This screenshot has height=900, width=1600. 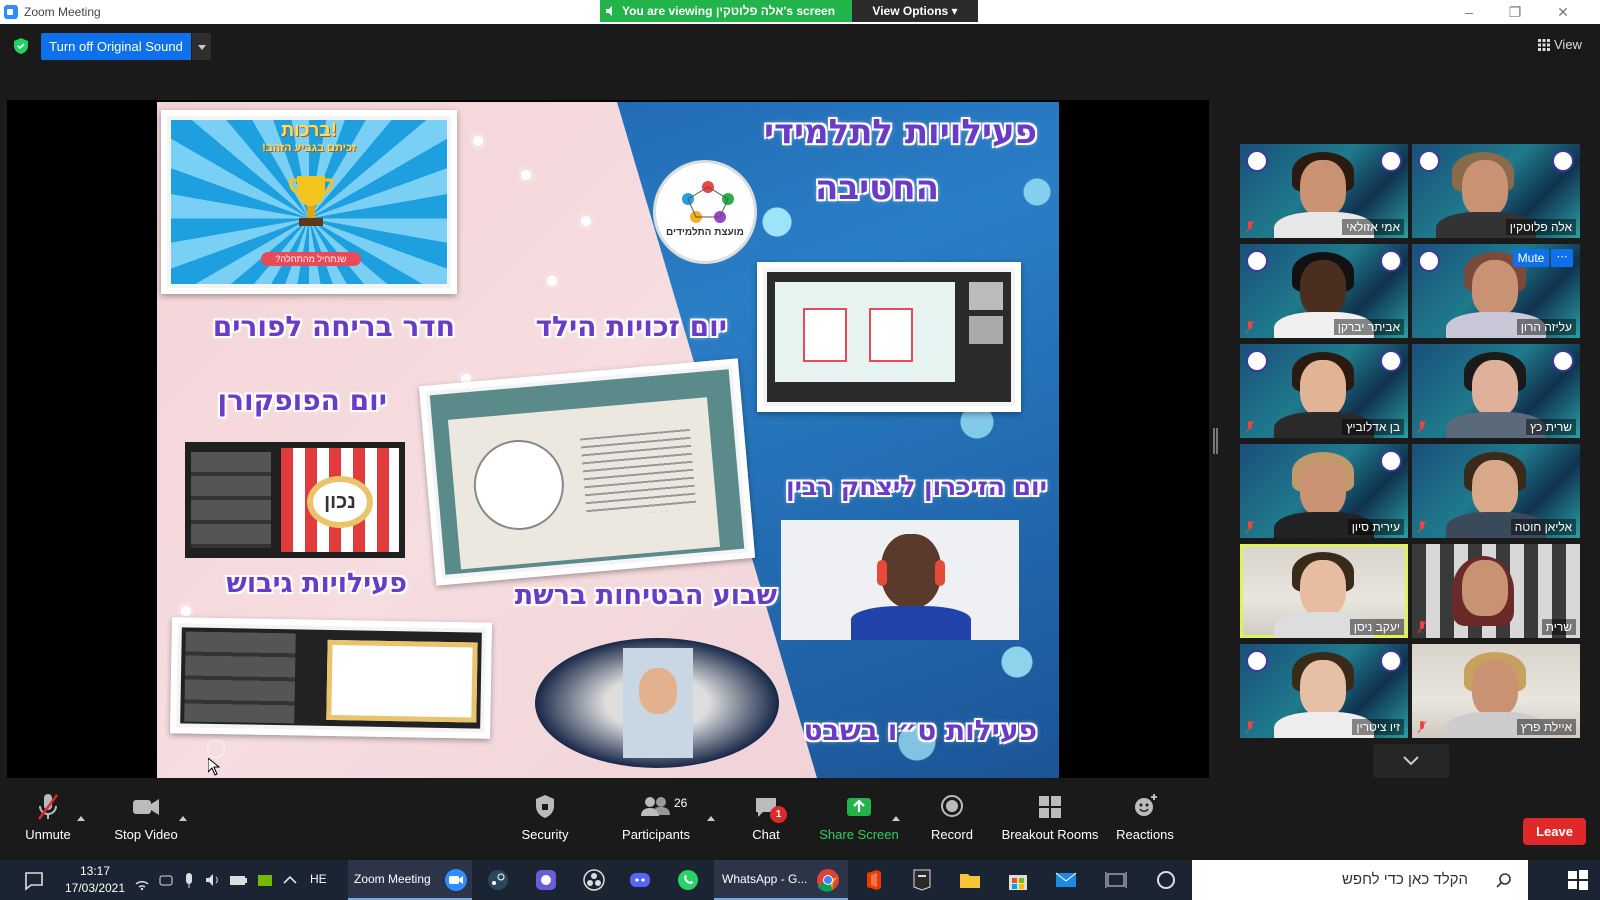 I want to click on security-button: Security, so click(x=545, y=821).